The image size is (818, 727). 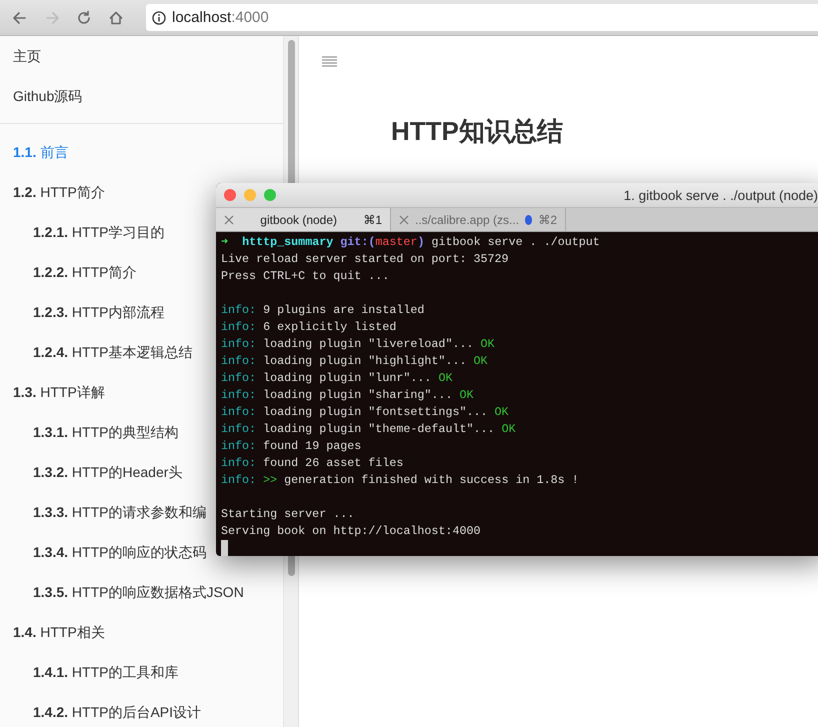 What do you see at coordinates (312, 446) in the screenshot?
I see `terminal-text: found 19 pages` at bounding box center [312, 446].